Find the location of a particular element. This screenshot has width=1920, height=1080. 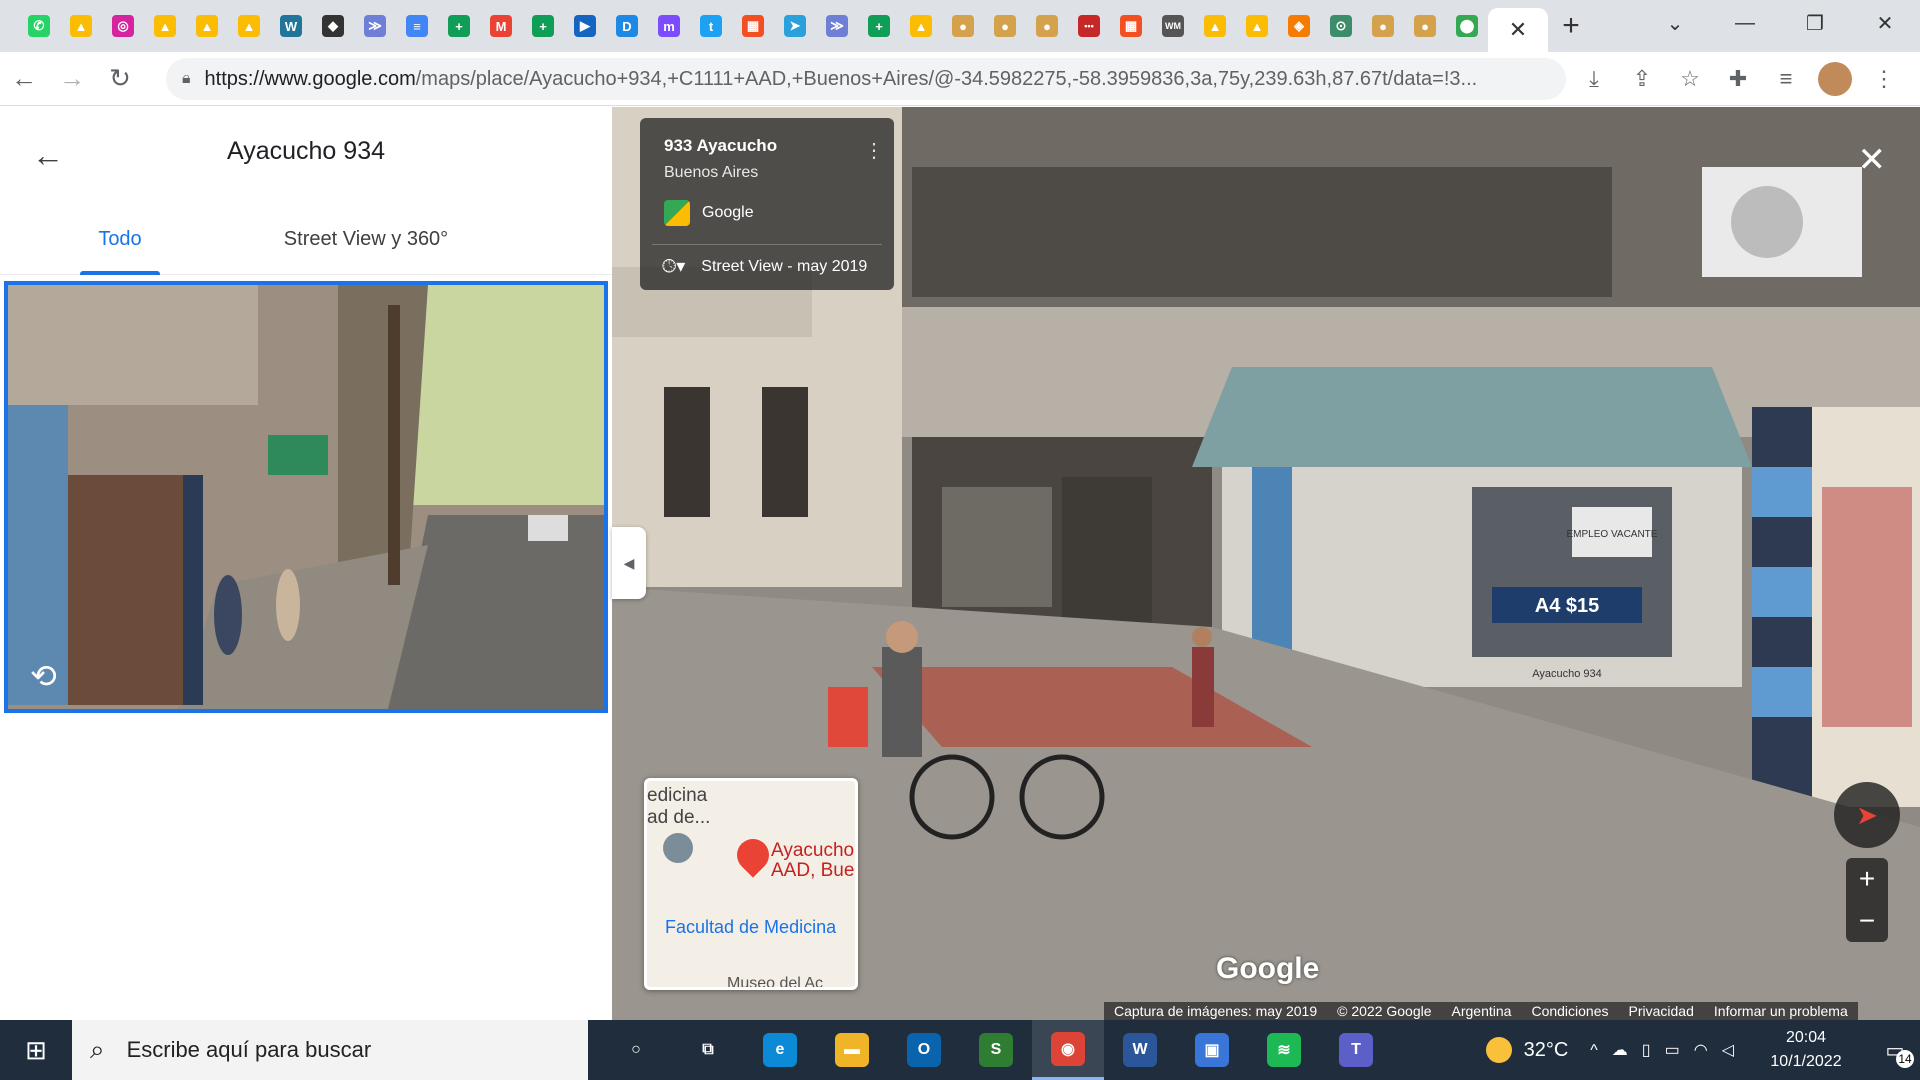

attribution-terms: Condiciones is located at coordinates (1569, 1011).